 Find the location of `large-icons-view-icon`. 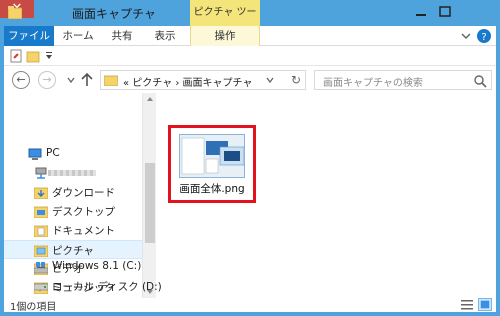

large-icons-view-icon is located at coordinates (485, 304).